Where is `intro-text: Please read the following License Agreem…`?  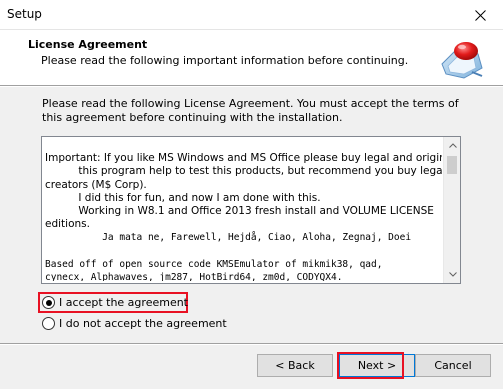
intro-text: Please read the following License Agreem… is located at coordinates (250, 110).